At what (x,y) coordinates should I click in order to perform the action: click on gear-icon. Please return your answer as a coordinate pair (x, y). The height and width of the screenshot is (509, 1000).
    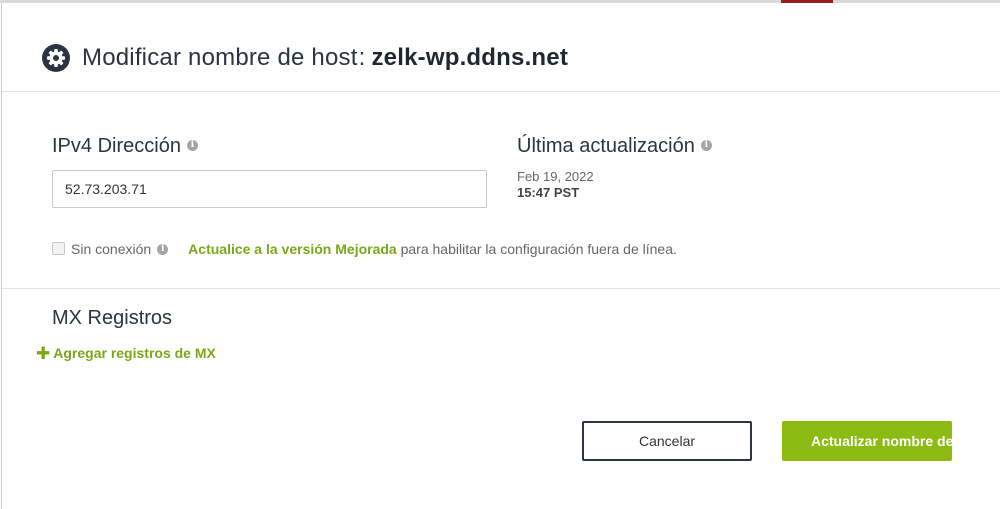
    Looking at the image, I should click on (56, 58).